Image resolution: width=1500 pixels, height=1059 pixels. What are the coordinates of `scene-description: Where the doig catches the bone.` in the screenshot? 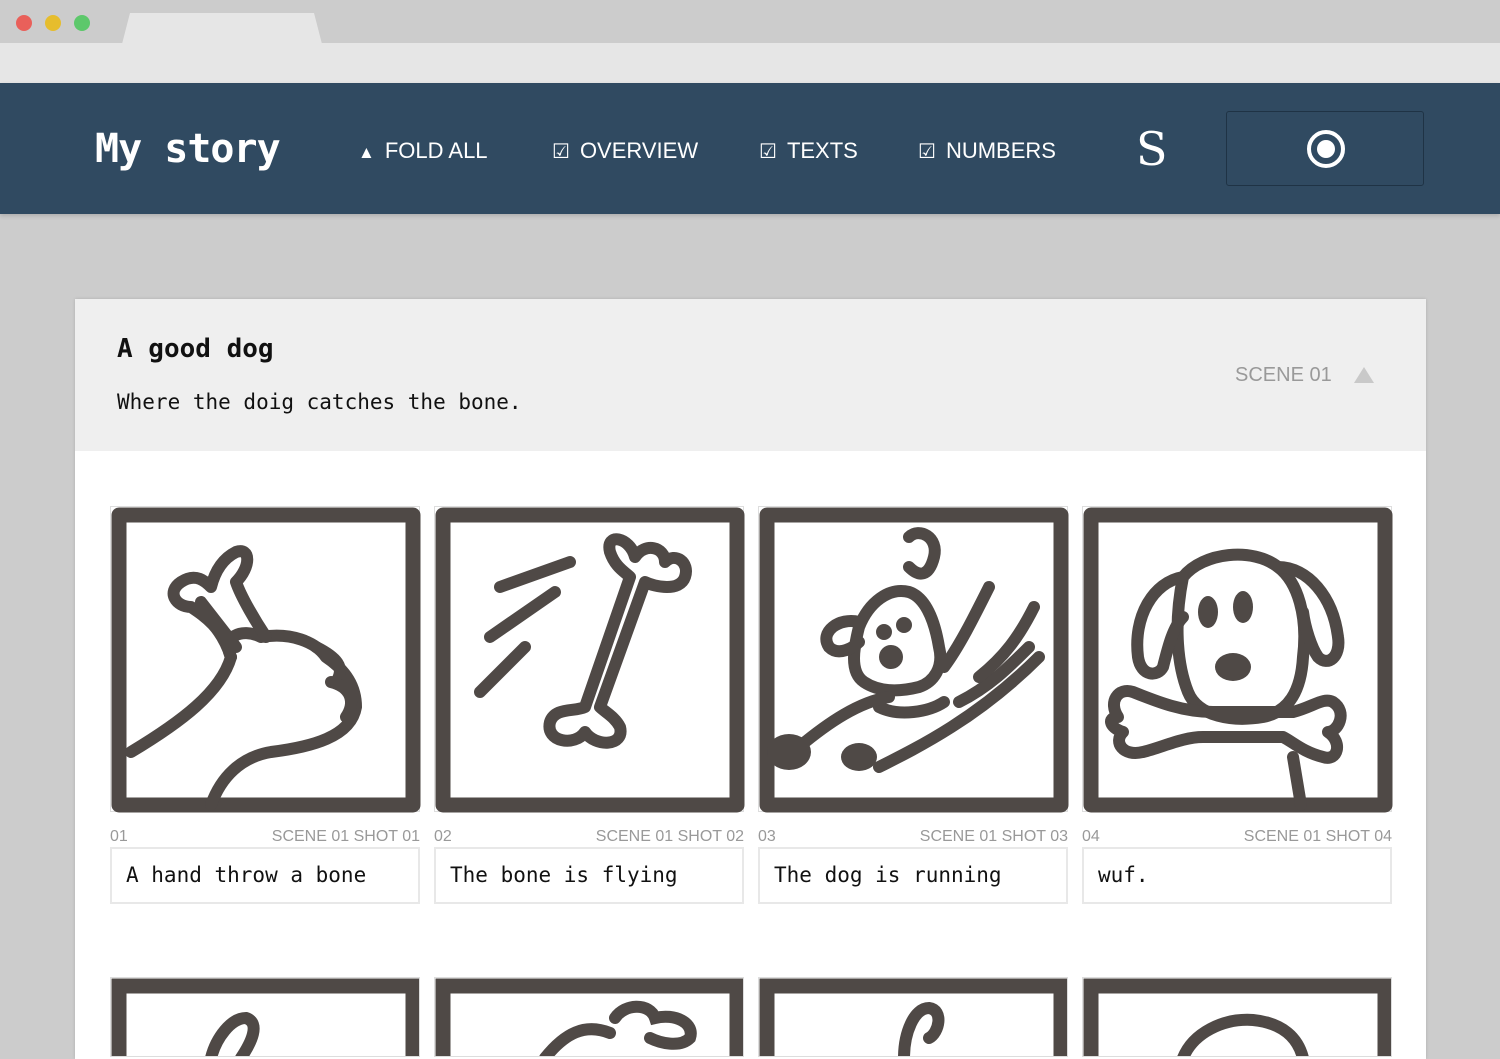 It's located at (319, 402).